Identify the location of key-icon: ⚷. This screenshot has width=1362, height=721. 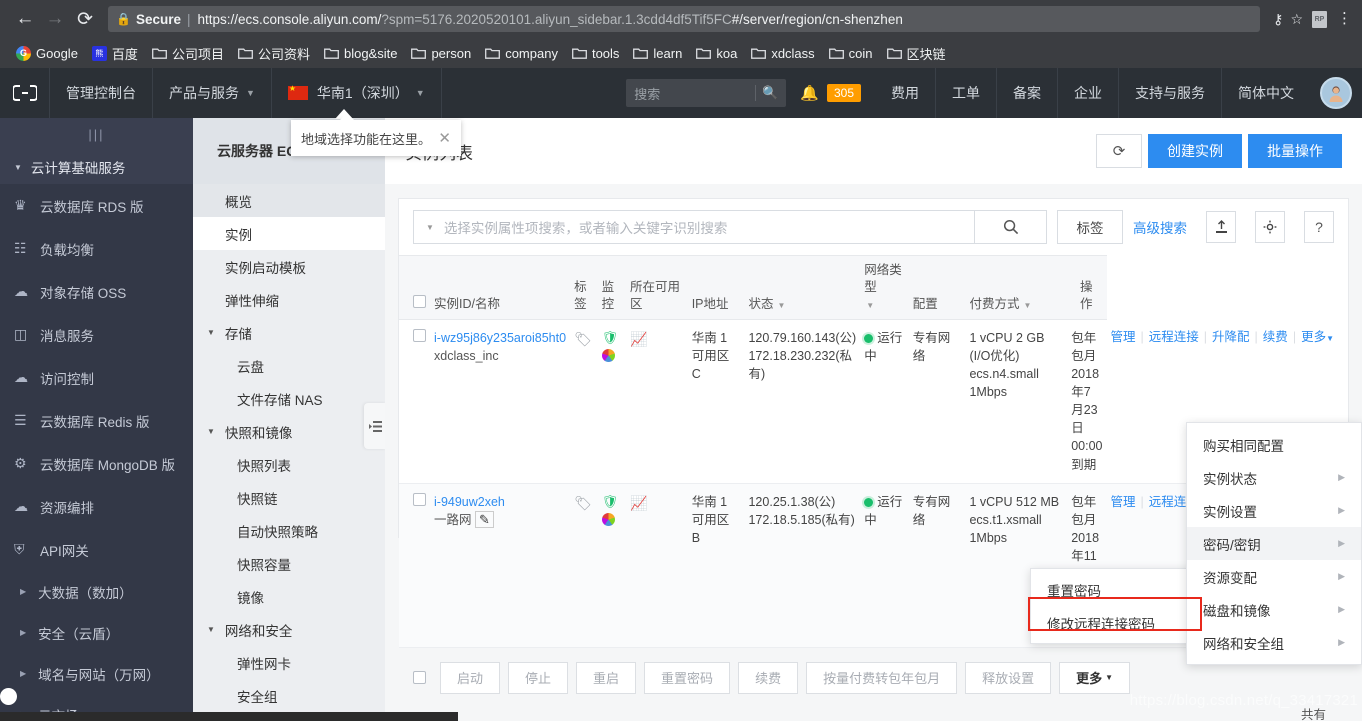
(1278, 19).